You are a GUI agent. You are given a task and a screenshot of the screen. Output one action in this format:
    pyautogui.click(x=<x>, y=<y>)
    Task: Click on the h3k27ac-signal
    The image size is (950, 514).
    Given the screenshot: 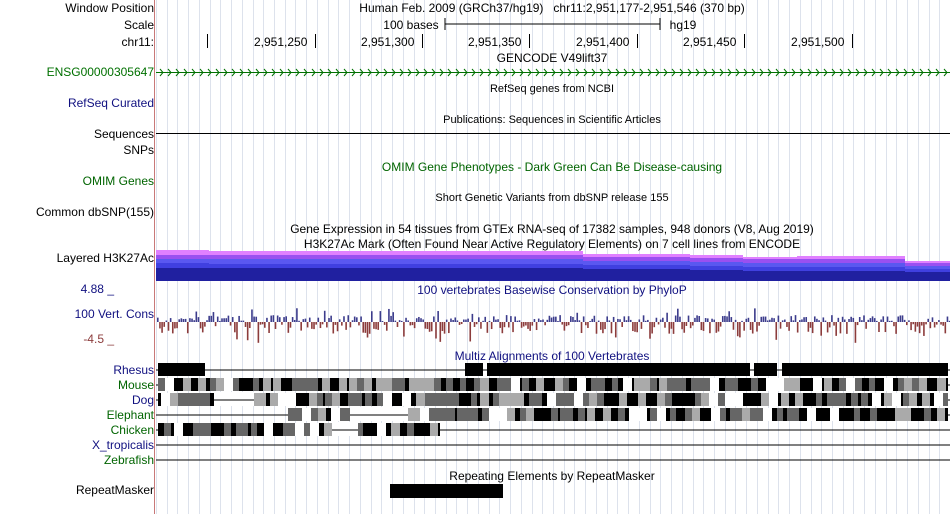 What is the action you would take?
    pyautogui.click(x=553, y=265)
    